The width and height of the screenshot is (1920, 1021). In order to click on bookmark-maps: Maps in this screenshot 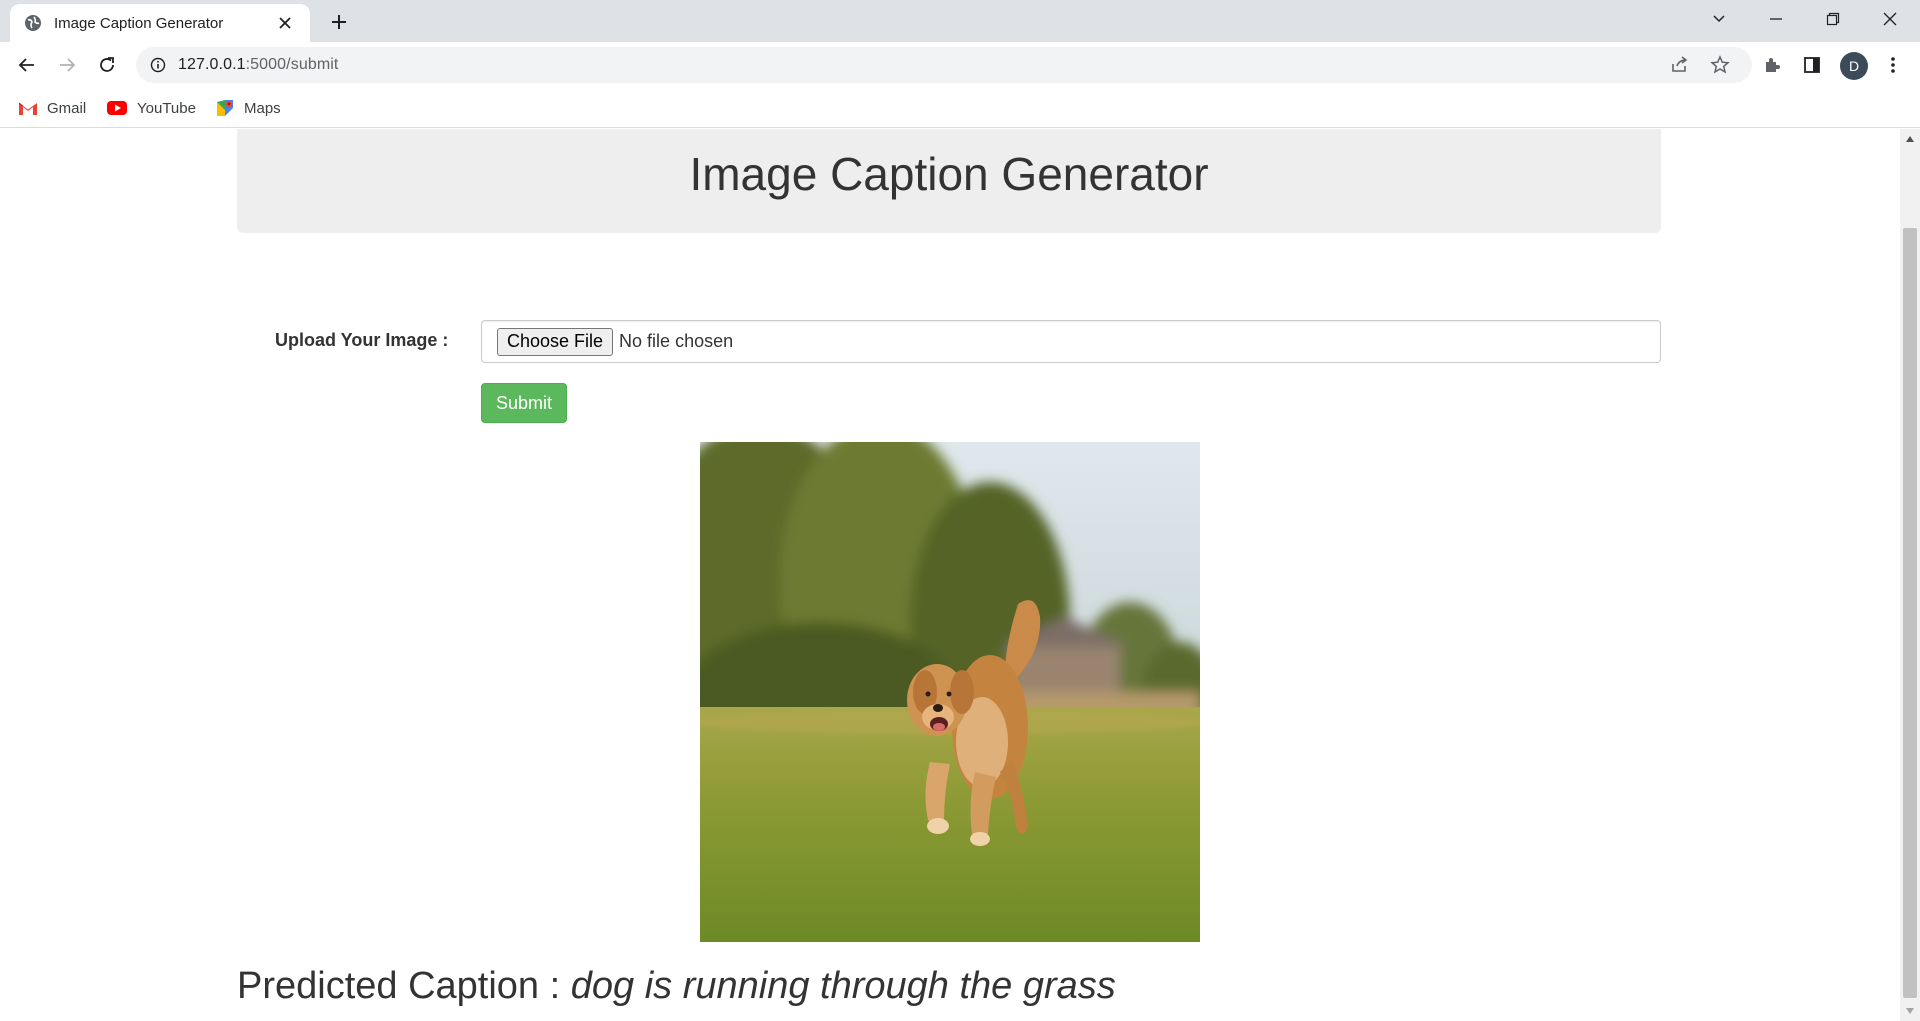, I will do `click(248, 108)`.